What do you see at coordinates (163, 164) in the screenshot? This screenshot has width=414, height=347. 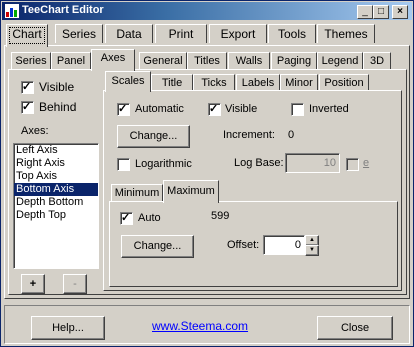 I see `logarithmic-label: Logarithmic` at bounding box center [163, 164].